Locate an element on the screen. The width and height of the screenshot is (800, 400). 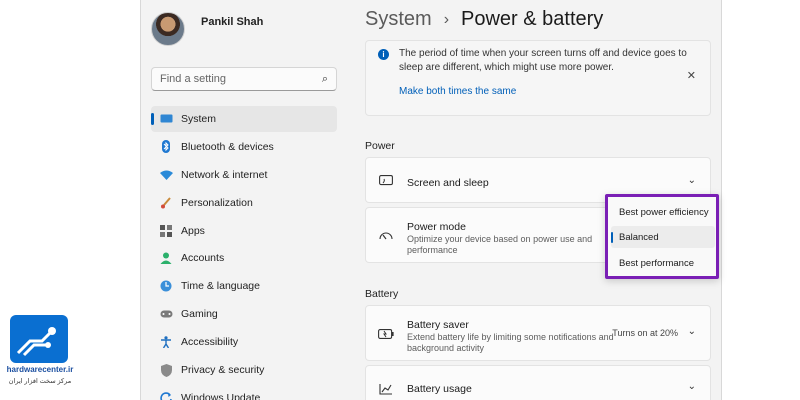
sidebar-item-label: Personalization is located at coordinates (217, 202).